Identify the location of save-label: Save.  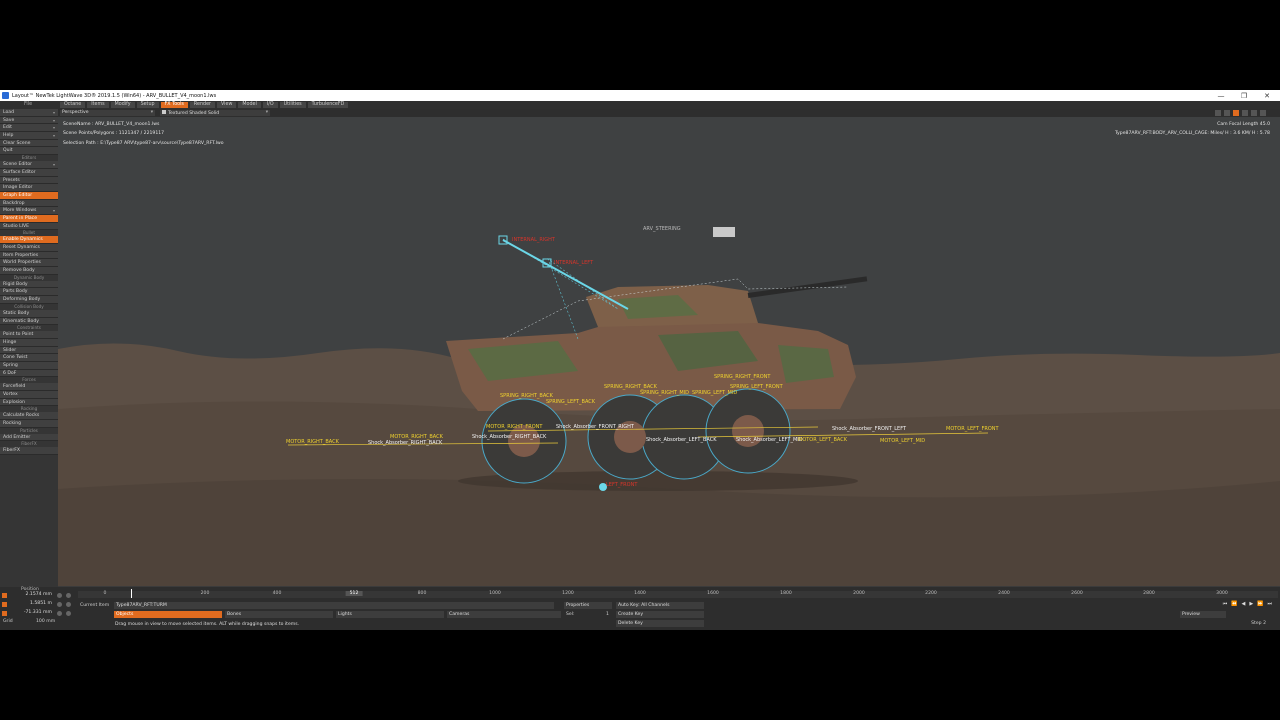
(9, 120).